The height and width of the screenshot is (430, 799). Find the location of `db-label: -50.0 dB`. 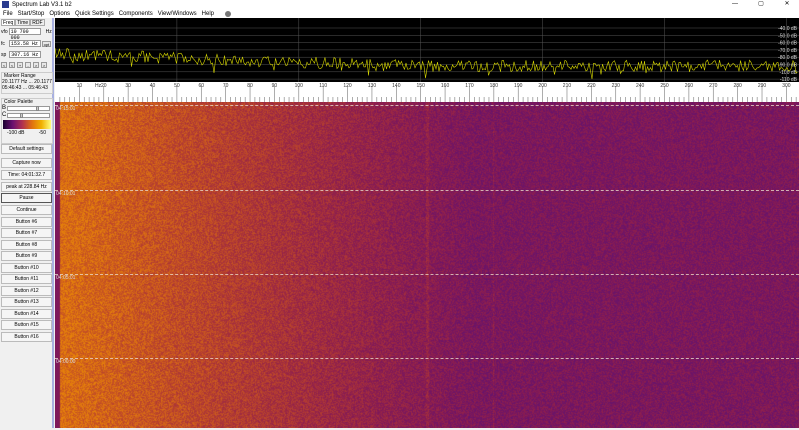

db-label: -50.0 dB is located at coordinates (788, 36).